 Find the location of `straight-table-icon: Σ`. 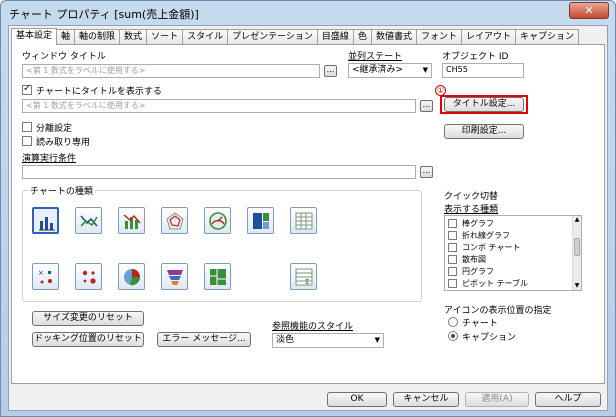

straight-table-icon: Σ is located at coordinates (303, 276).